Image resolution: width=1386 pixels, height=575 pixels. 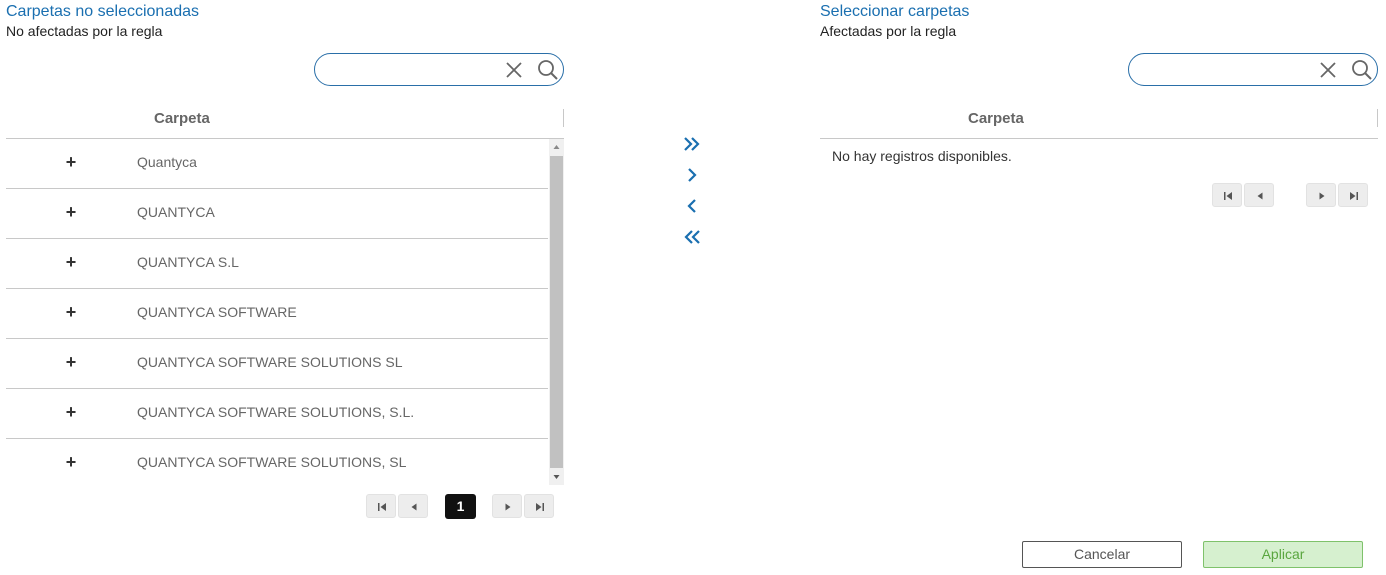 What do you see at coordinates (277, 164) in the screenshot?
I see `table-row: + Quantyca` at bounding box center [277, 164].